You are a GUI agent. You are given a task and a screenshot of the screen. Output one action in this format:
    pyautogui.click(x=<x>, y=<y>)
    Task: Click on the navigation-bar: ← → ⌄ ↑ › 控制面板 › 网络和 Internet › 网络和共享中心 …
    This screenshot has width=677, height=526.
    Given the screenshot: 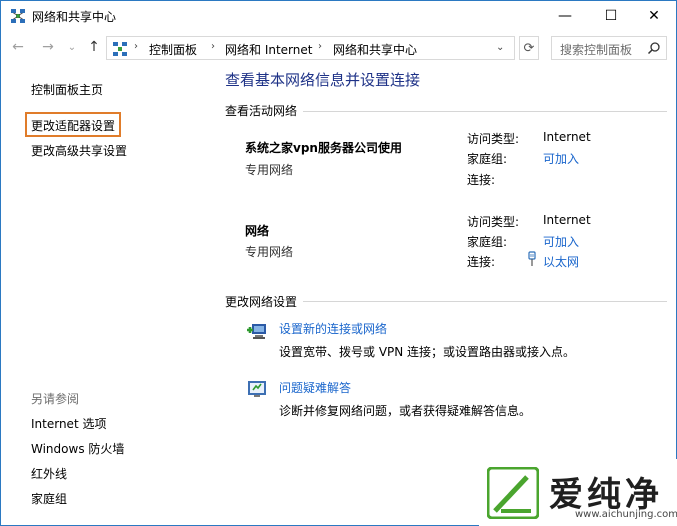 What is the action you would take?
    pyautogui.click(x=338, y=47)
    